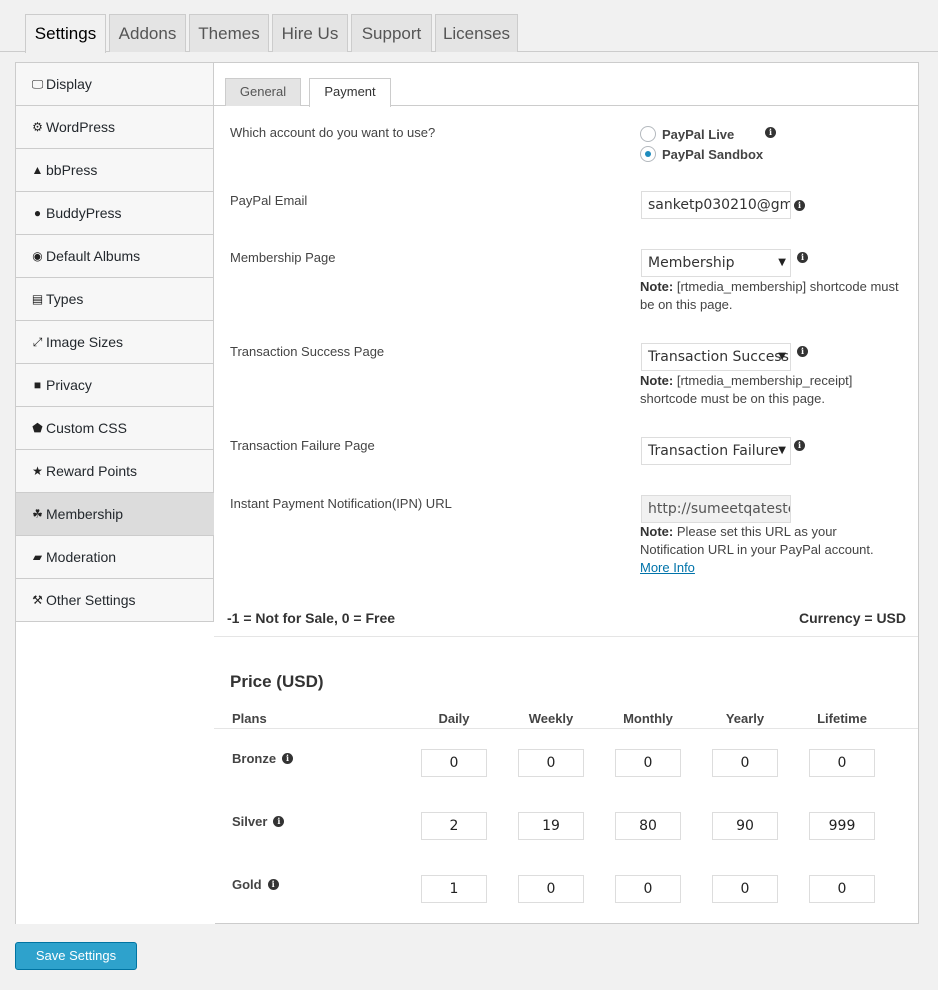  I want to click on sidebar-item-custom-css: ⬟ Custom CSS, so click(115, 428).